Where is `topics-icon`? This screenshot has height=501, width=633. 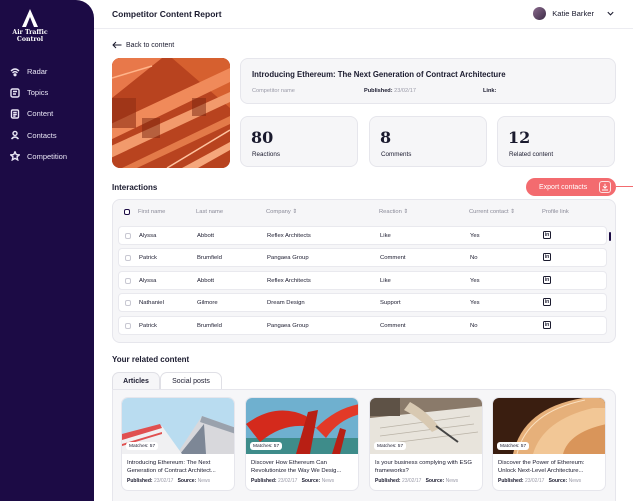
topics-icon is located at coordinates (15, 93).